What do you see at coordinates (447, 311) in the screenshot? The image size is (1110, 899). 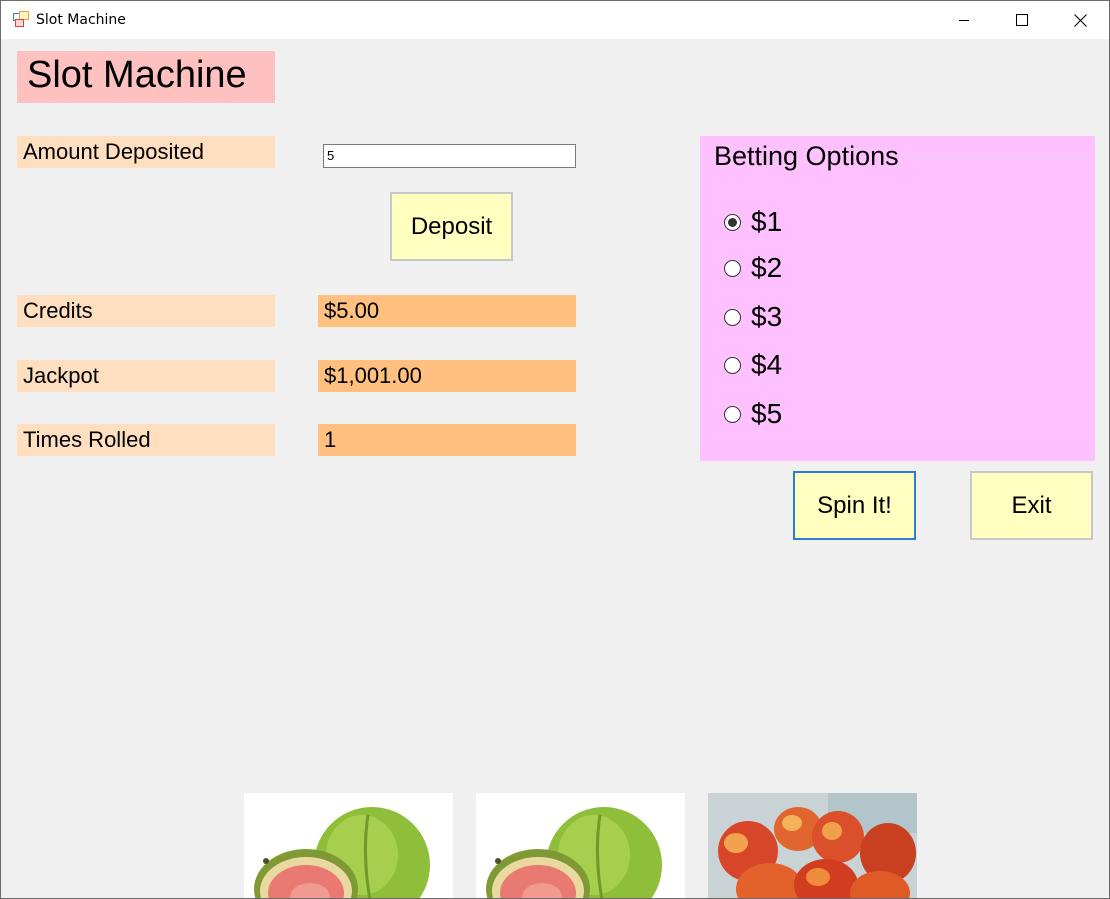 I see `credits-value: $5.00` at bounding box center [447, 311].